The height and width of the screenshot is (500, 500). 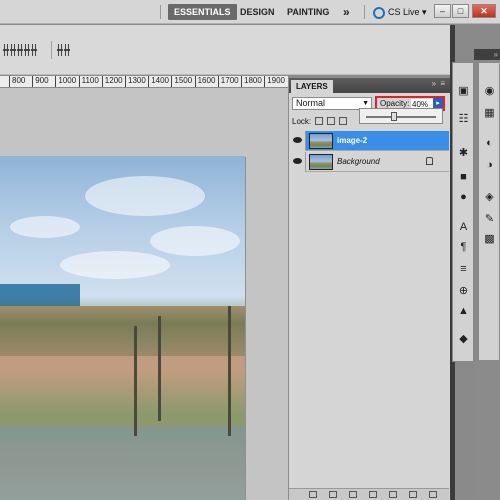 I want to click on link-layers-icon, so click(x=313, y=494).